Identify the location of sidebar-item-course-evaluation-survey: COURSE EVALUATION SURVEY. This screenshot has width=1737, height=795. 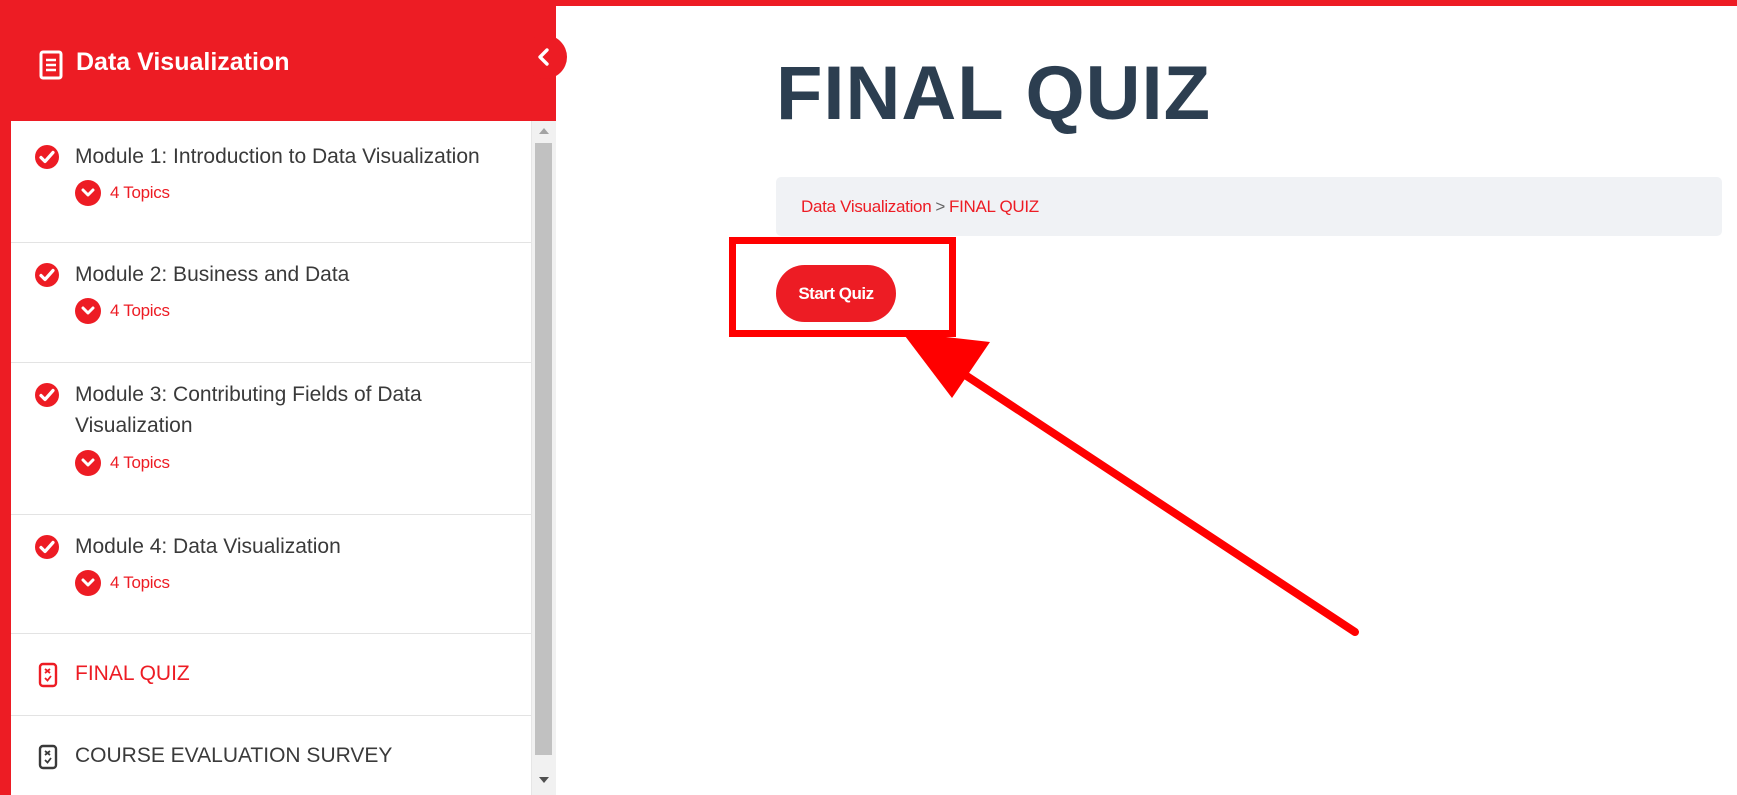
(271, 755).